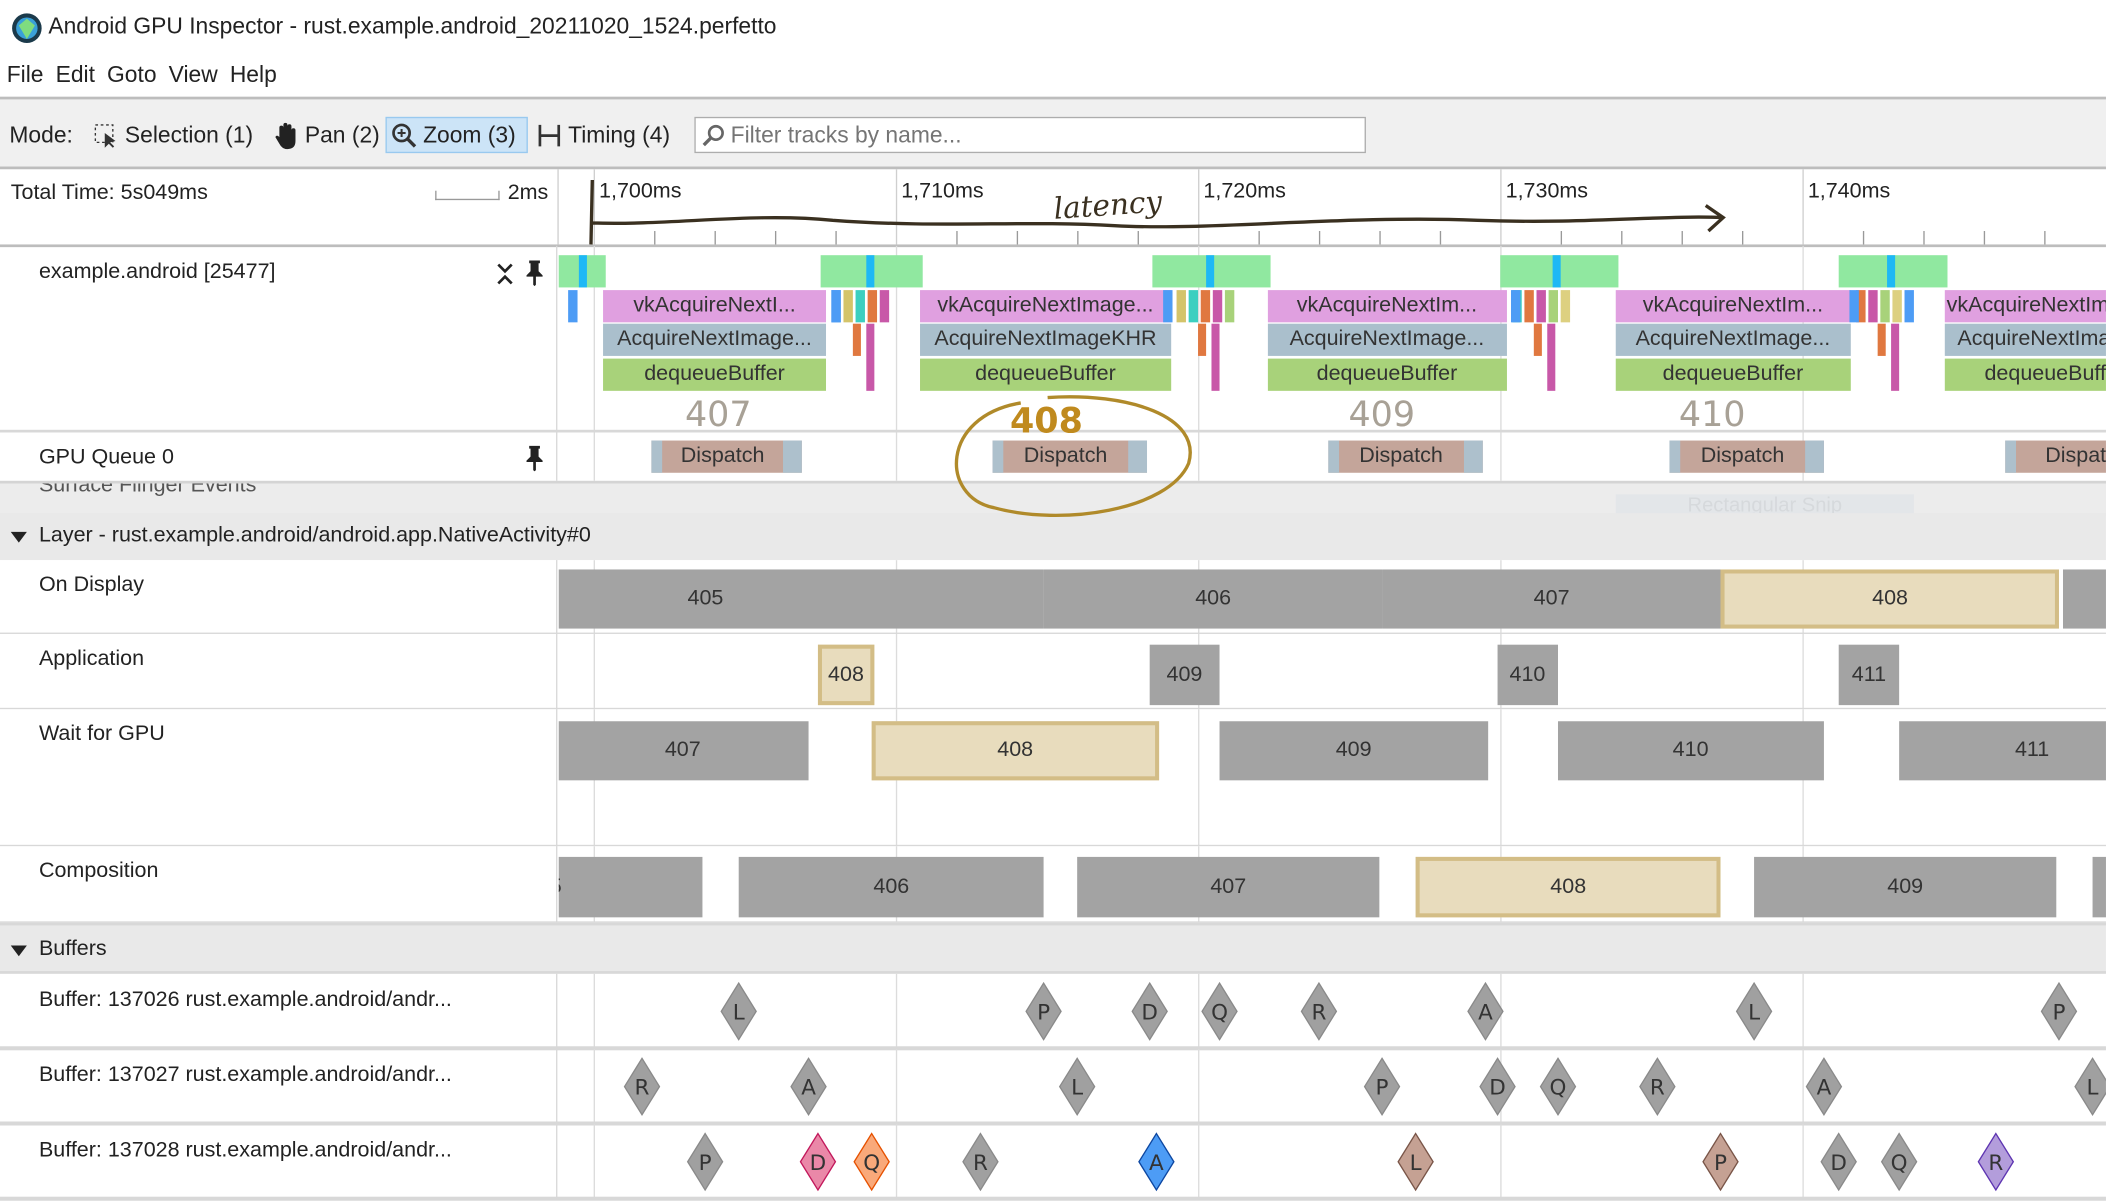  I want to click on layer-row-track: 407 408 409 410 411, so click(1332, 778).